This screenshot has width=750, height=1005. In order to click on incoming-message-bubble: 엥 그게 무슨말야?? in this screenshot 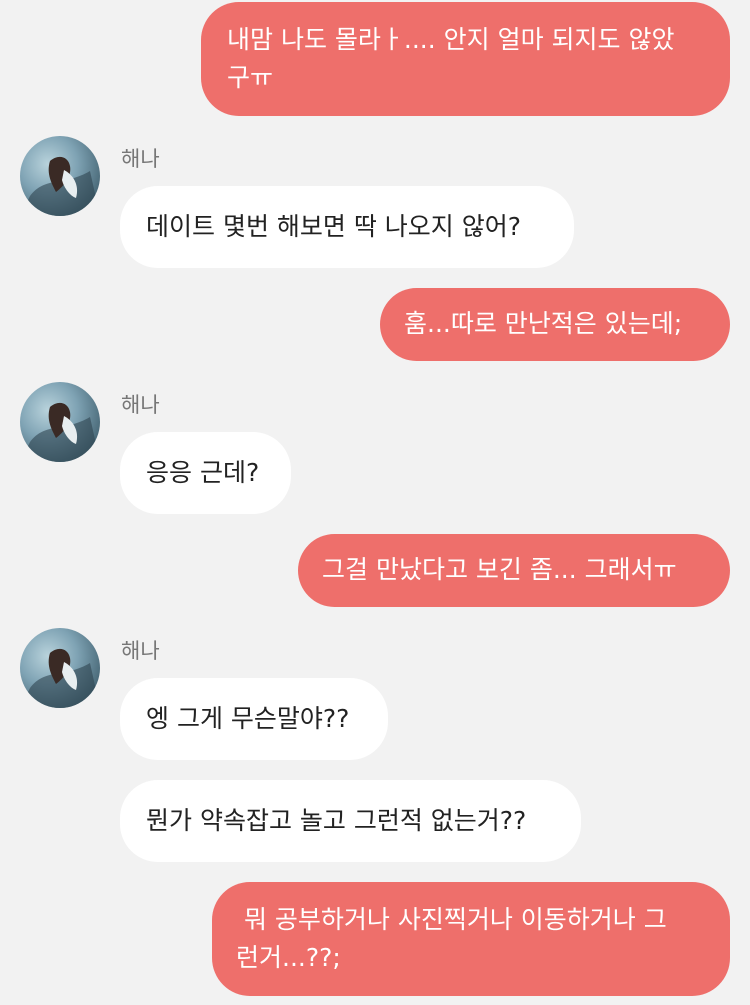, I will do `click(254, 719)`.